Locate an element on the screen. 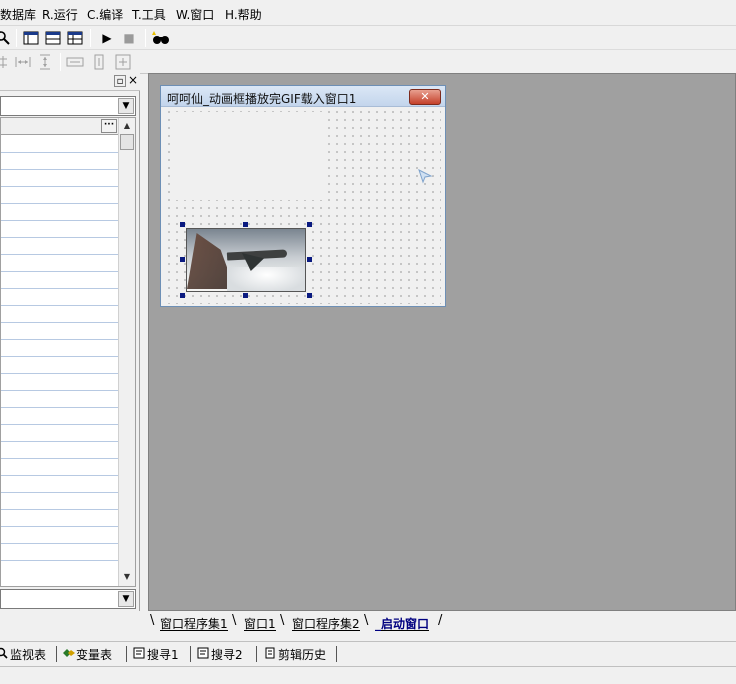 The height and width of the screenshot is (684, 736). main-toolbar: ▶ ■ is located at coordinates (368, 38).